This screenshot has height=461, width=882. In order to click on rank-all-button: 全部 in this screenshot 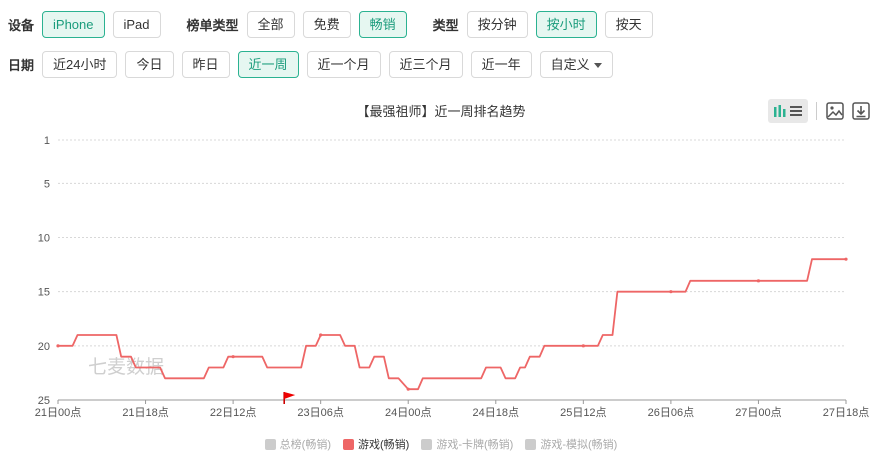, I will do `click(270, 24)`.